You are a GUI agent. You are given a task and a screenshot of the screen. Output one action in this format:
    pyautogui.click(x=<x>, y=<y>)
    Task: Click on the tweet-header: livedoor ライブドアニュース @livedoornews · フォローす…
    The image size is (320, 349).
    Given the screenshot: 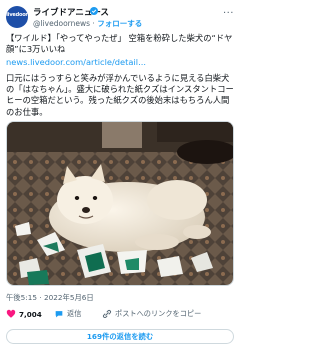 What is the action you would take?
    pyautogui.click(x=120, y=17)
    